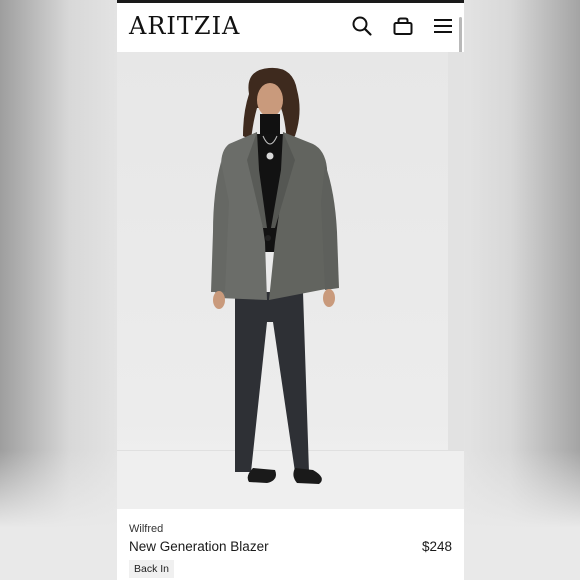 This screenshot has height=580, width=580. What do you see at coordinates (436, 546) in the screenshot?
I see `product-price: $248` at bounding box center [436, 546].